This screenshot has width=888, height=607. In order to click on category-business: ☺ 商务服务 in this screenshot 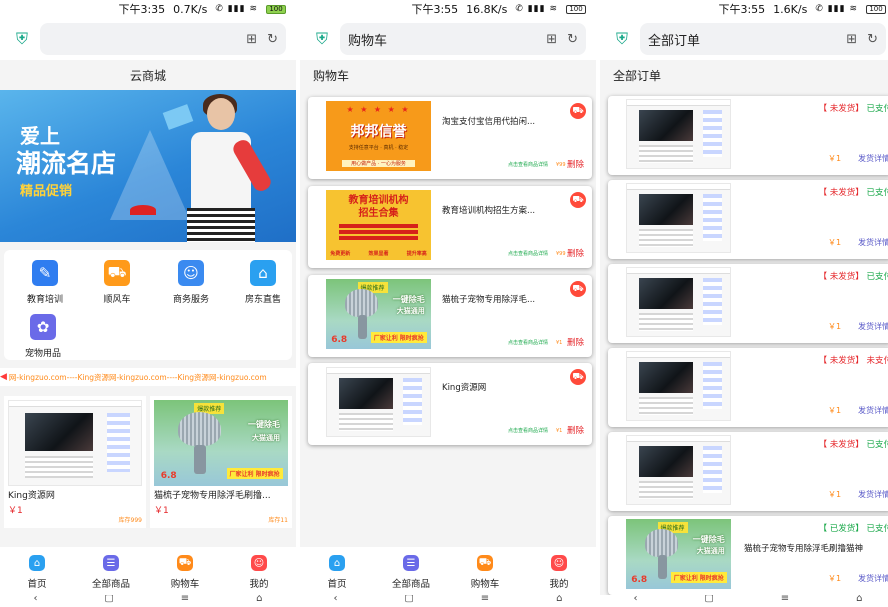, I will do `click(191, 282)`.